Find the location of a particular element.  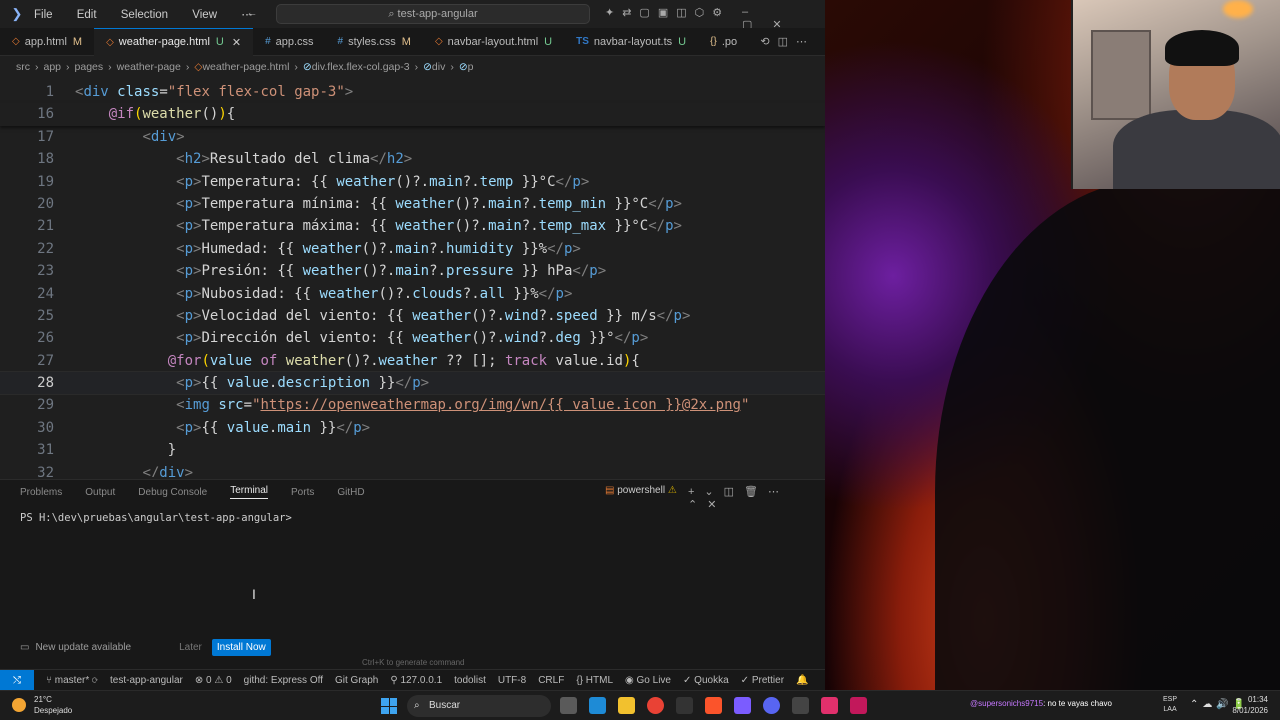

breadcrumb-item: div.flex.flex-col.gap-3 is located at coordinates (361, 67).